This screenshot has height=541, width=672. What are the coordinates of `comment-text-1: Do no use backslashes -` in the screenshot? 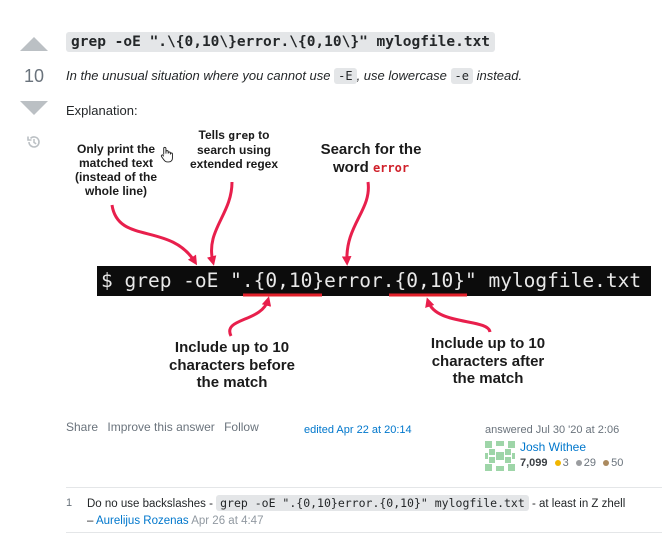 It's located at (152, 504).